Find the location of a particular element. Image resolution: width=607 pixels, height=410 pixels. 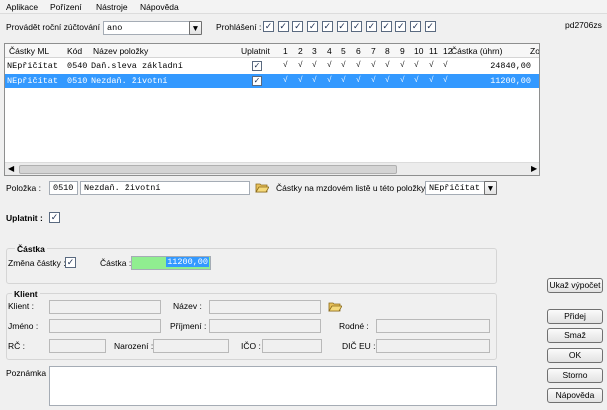

scroll-left-icon: ◀ is located at coordinates (11, 168).